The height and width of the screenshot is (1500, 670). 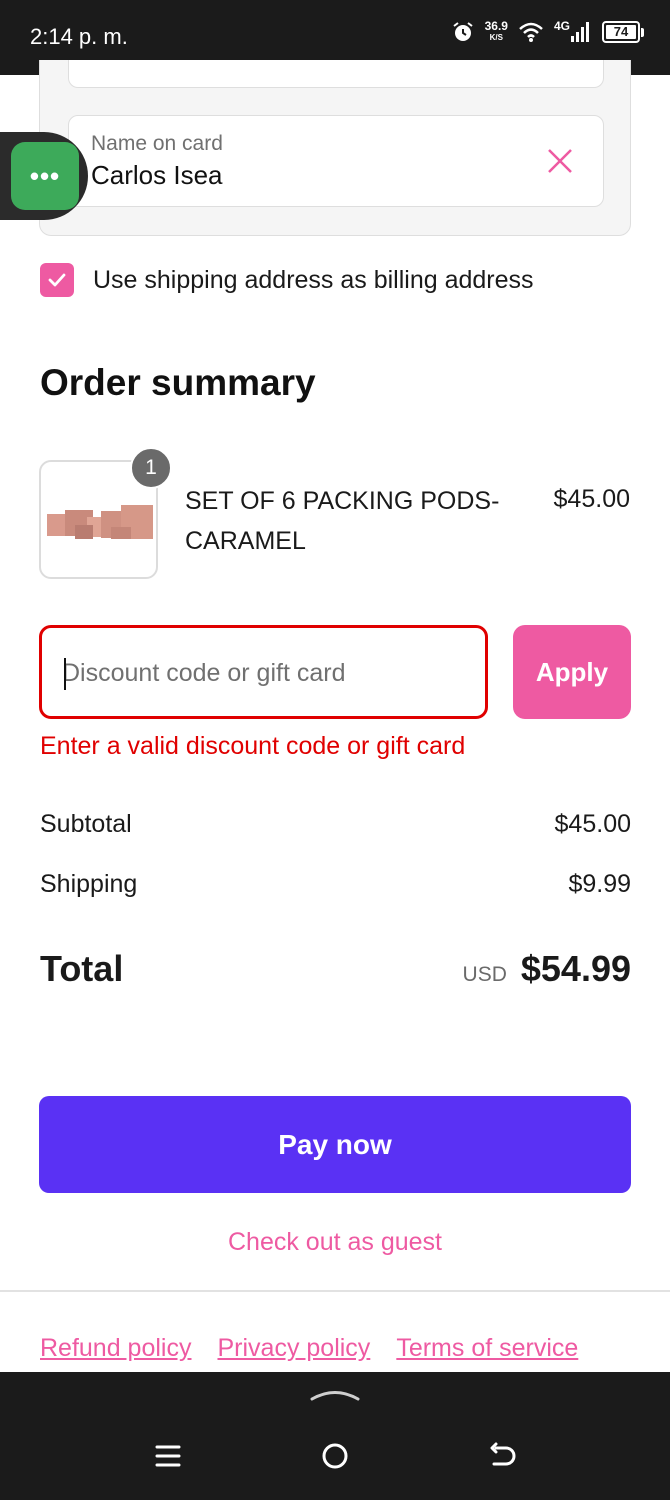 What do you see at coordinates (335, 1456) in the screenshot?
I see `home-icon` at bounding box center [335, 1456].